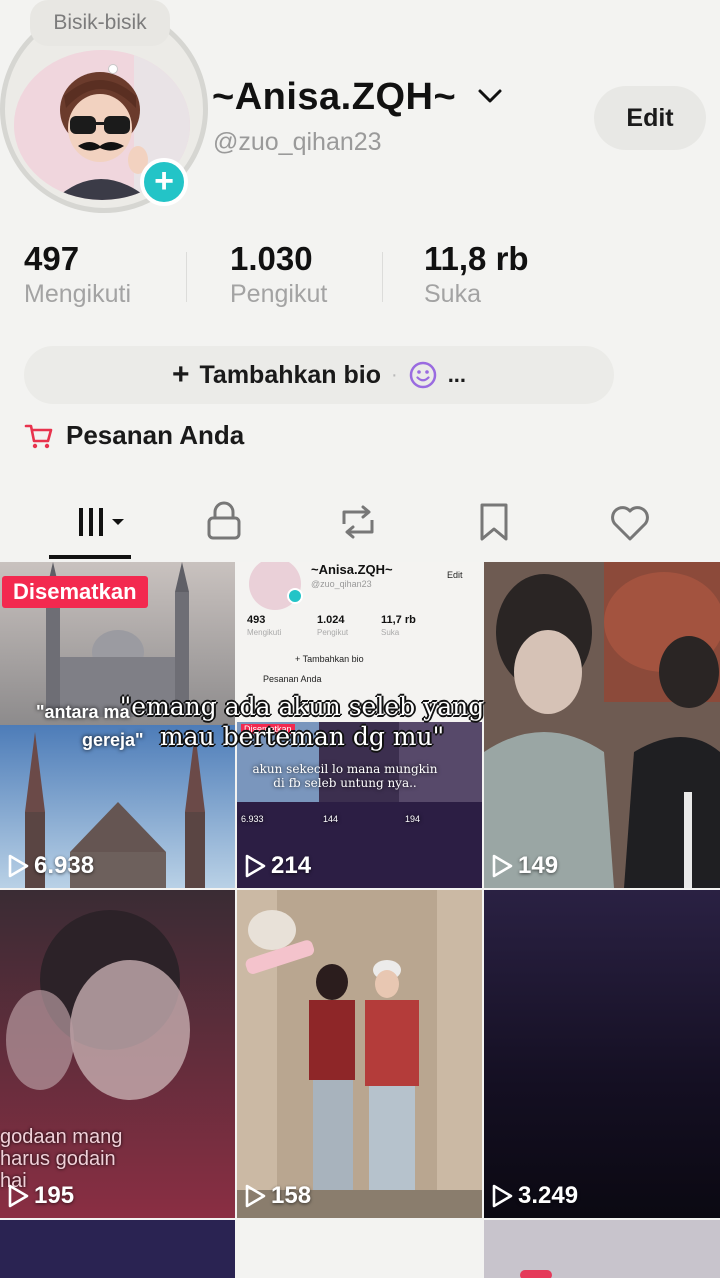 Image resolution: width=720 pixels, height=1278 pixels. Describe the element at coordinates (455, 575) in the screenshot. I see `mini-edit: Edit` at that location.